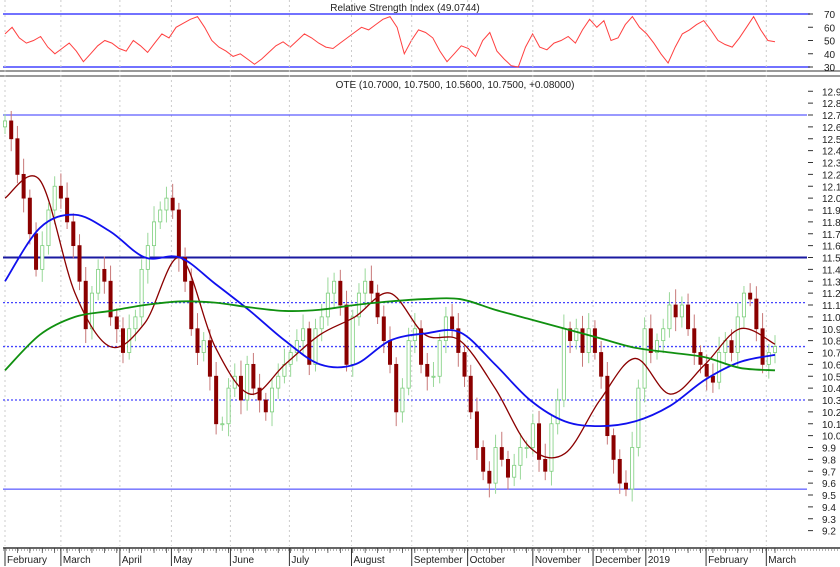  Describe the element at coordinates (831, 365) in the screenshot. I see `price-tick-label: 10.6` at that location.